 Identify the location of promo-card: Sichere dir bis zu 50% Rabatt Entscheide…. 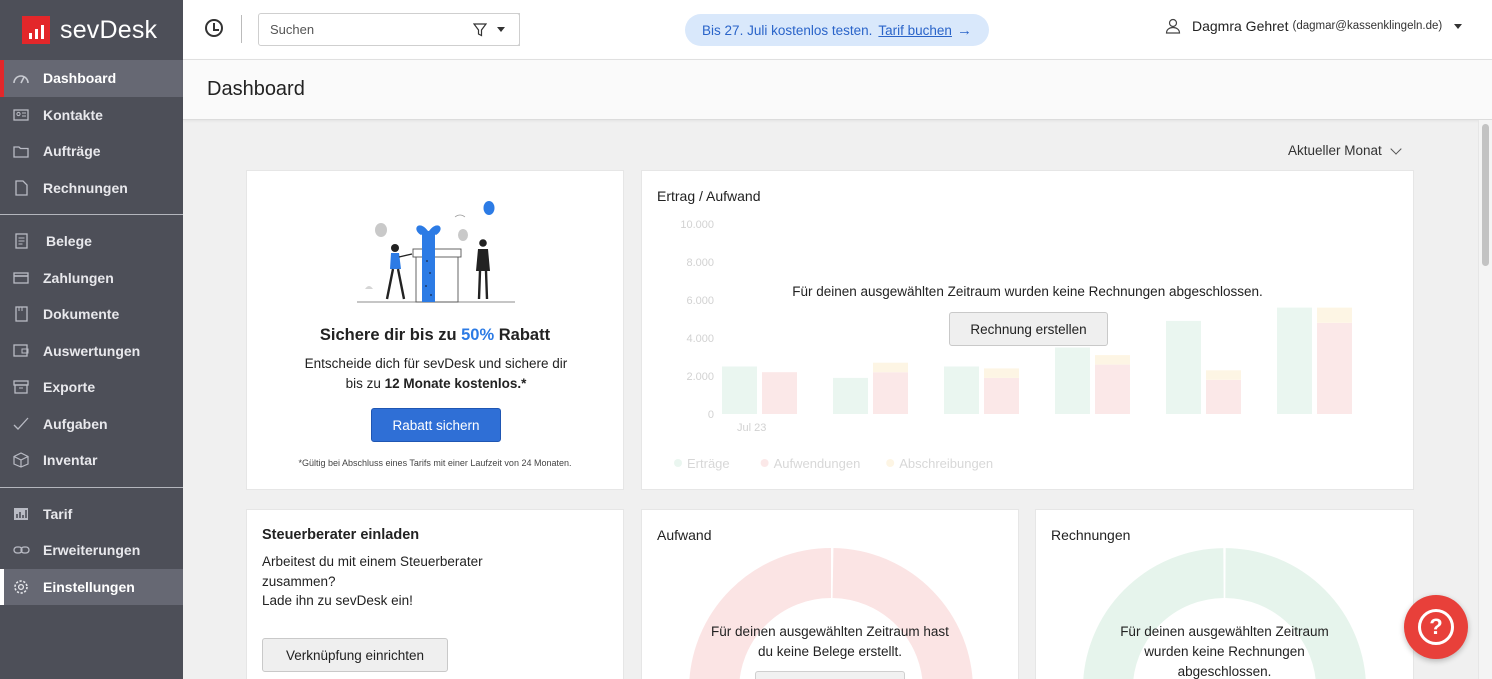
(435, 330).